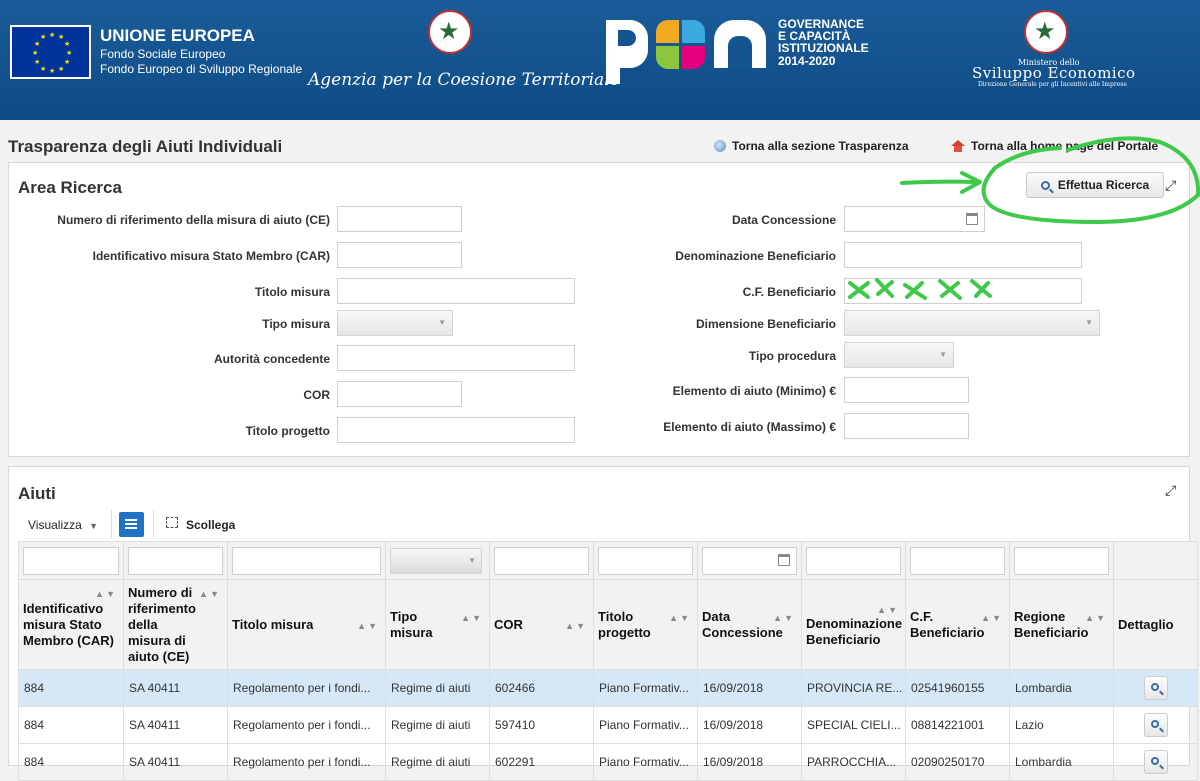 This screenshot has width=1200, height=781. I want to click on column-header-titolo-misura: ▲▼ Titolo misura, so click(306, 624).